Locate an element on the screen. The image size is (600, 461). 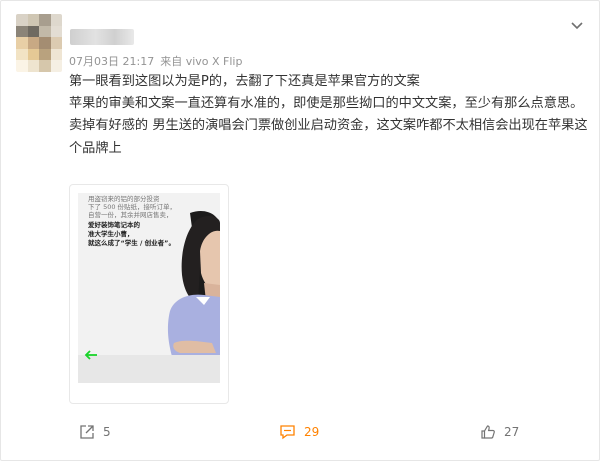
comment-button: 29 is located at coordinates (299, 432).